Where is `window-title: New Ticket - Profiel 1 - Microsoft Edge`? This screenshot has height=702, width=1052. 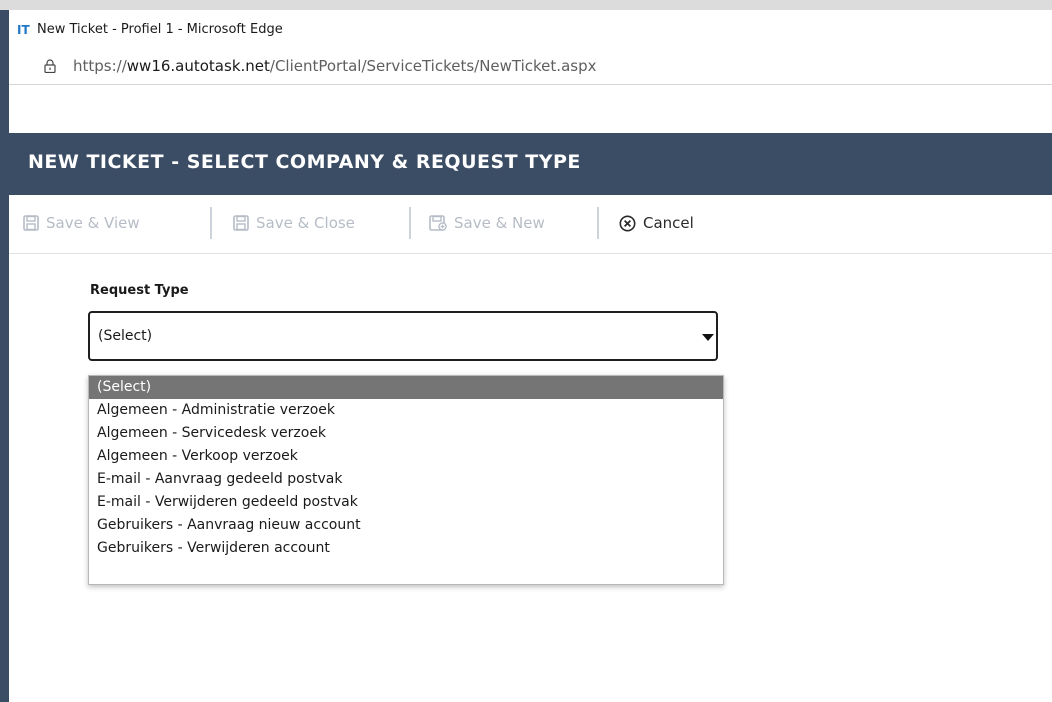
window-title: New Ticket - Profiel 1 - Microsoft Edge is located at coordinates (160, 29).